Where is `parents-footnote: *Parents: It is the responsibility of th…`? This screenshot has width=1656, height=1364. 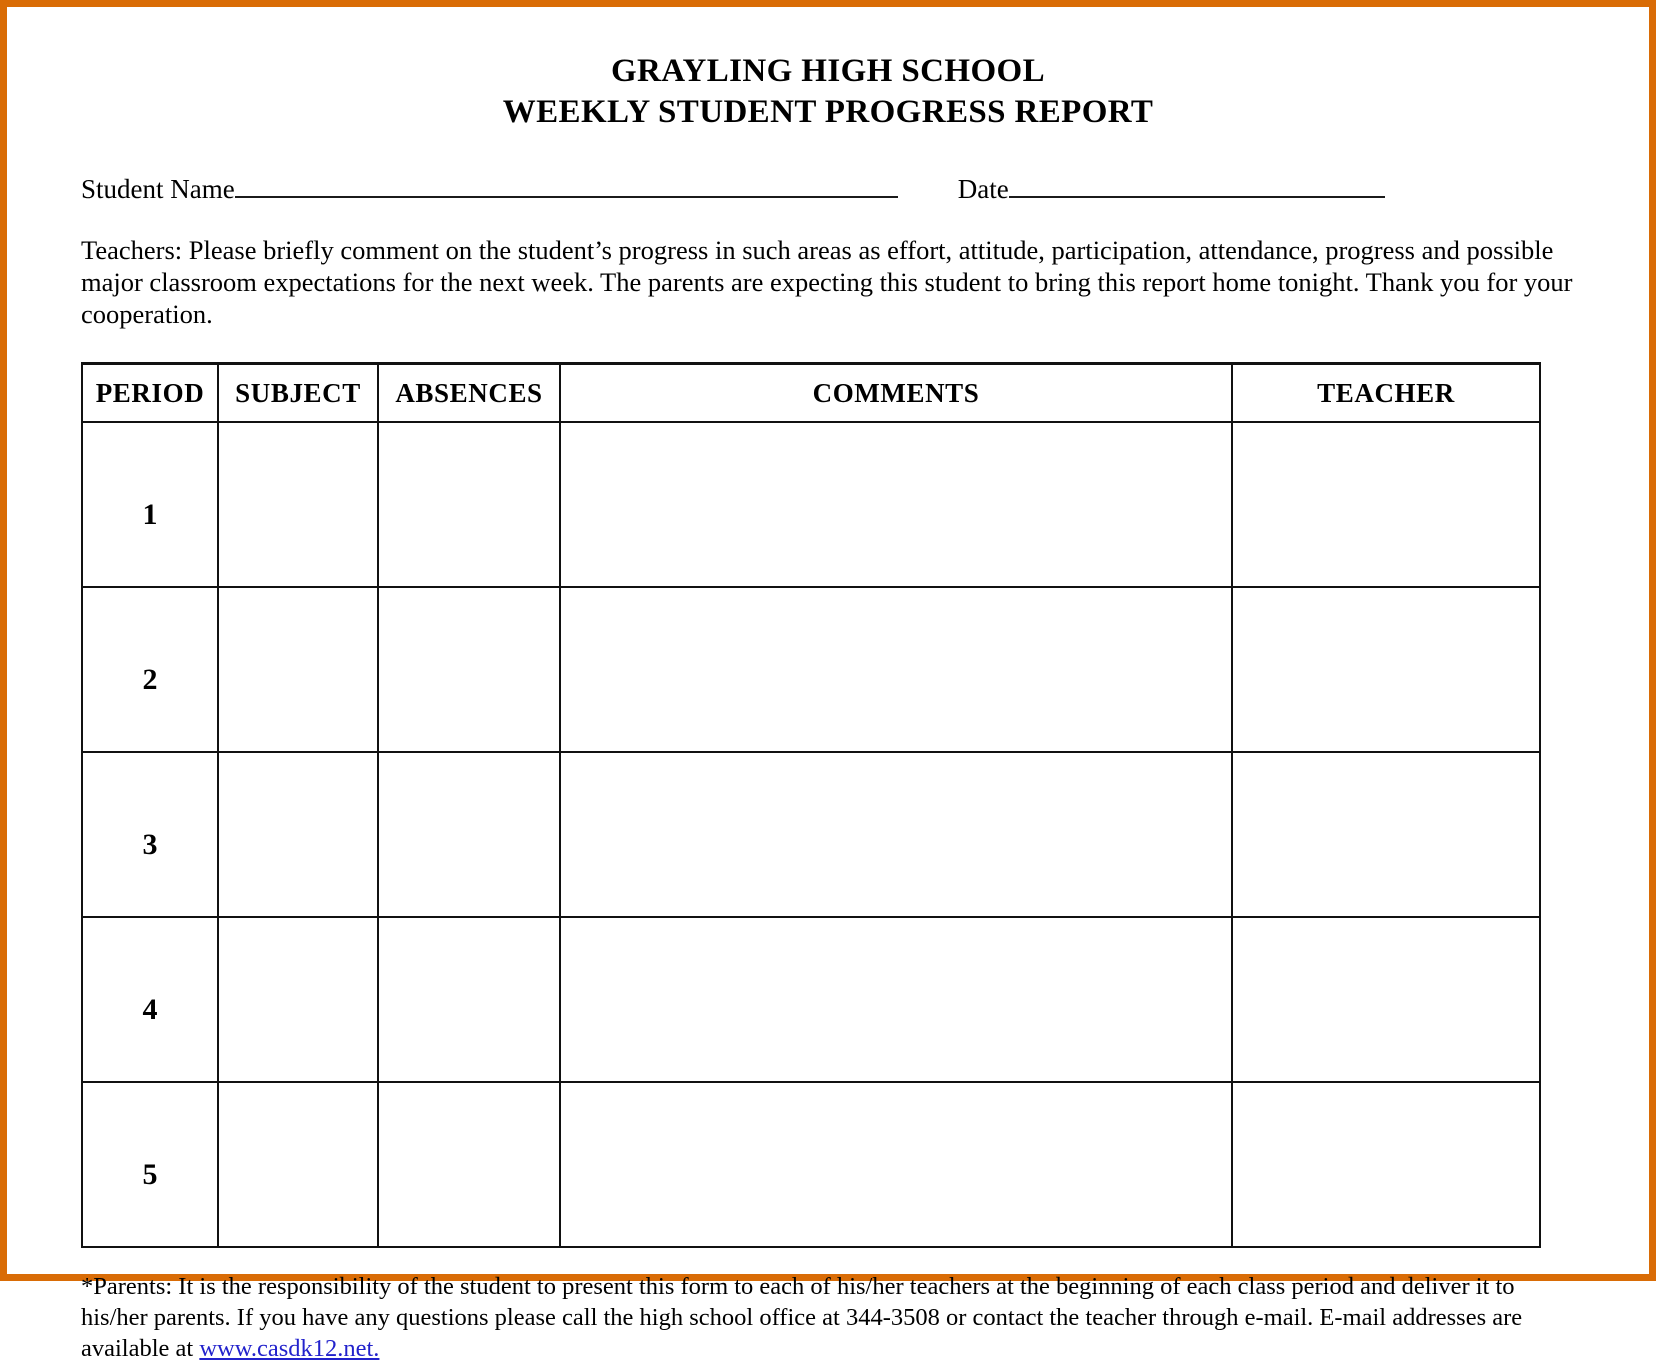 parents-footnote: *Parents: It is the responsibility of th… is located at coordinates (828, 1317).